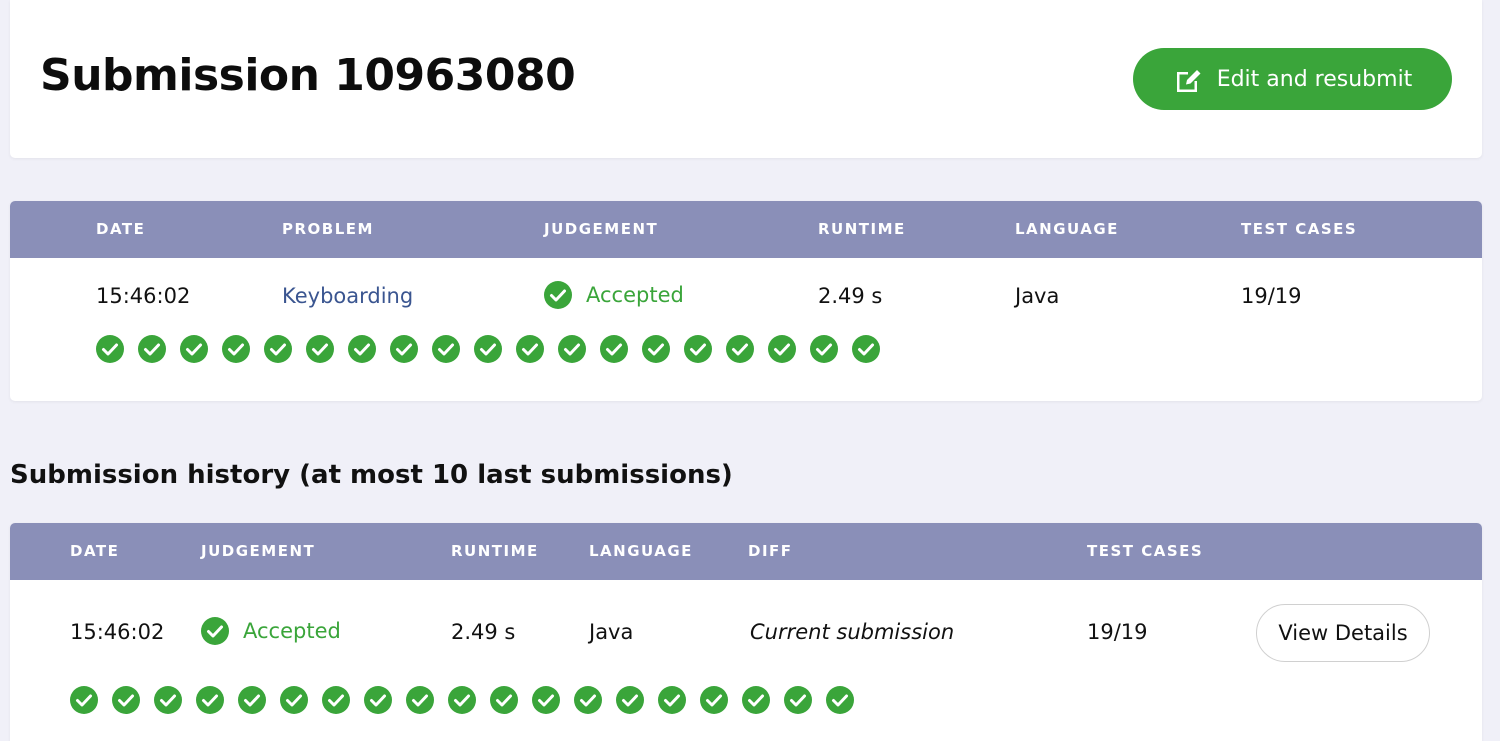 The width and height of the screenshot is (1500, 741). What do you see at coordinates (117, 632) in the screenshot?
I see `history-date: 15:46:02` at bounding box center [117, 632].